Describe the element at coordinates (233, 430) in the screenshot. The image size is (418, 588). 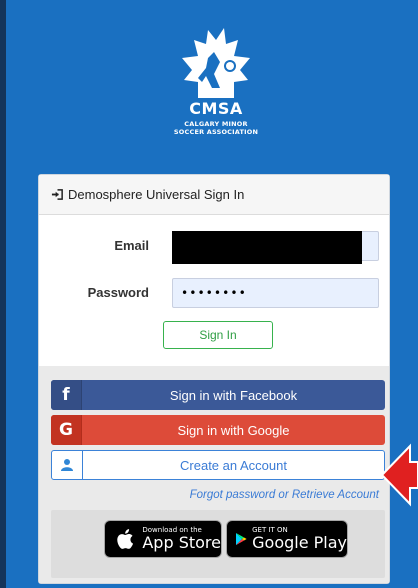
I see `google-sign-in-label: Sign in with Google` at that location.